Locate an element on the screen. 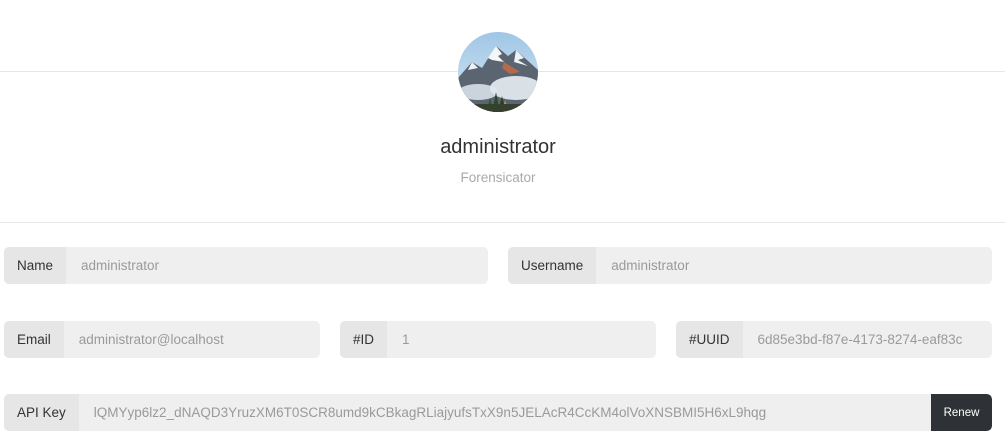 The image size is (1005, 446). uuid-label: #UUID is located at coordinates (709, 339).